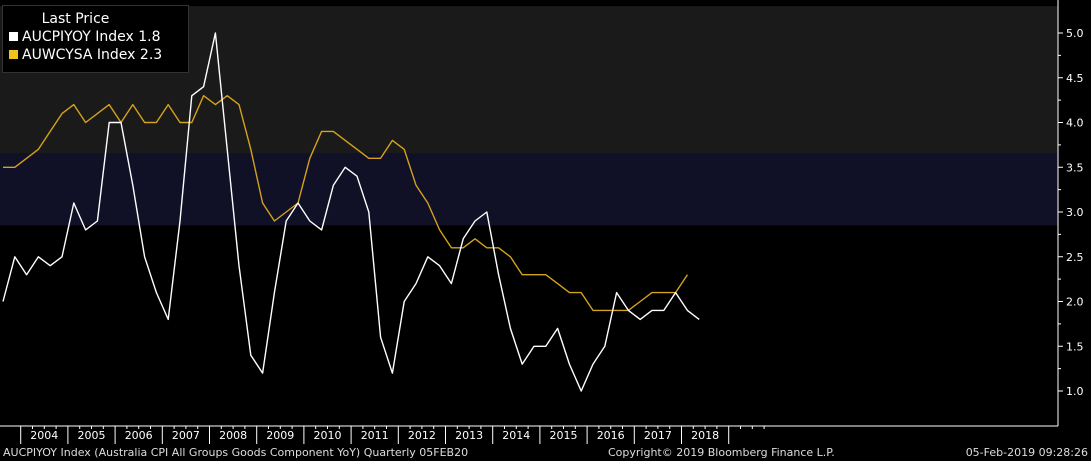 The width and height of the screenshot is (1091, 461). Describe the element at coordinates (469, 435) in the screenshot. I see `x-tick-label: 2013` at that location.